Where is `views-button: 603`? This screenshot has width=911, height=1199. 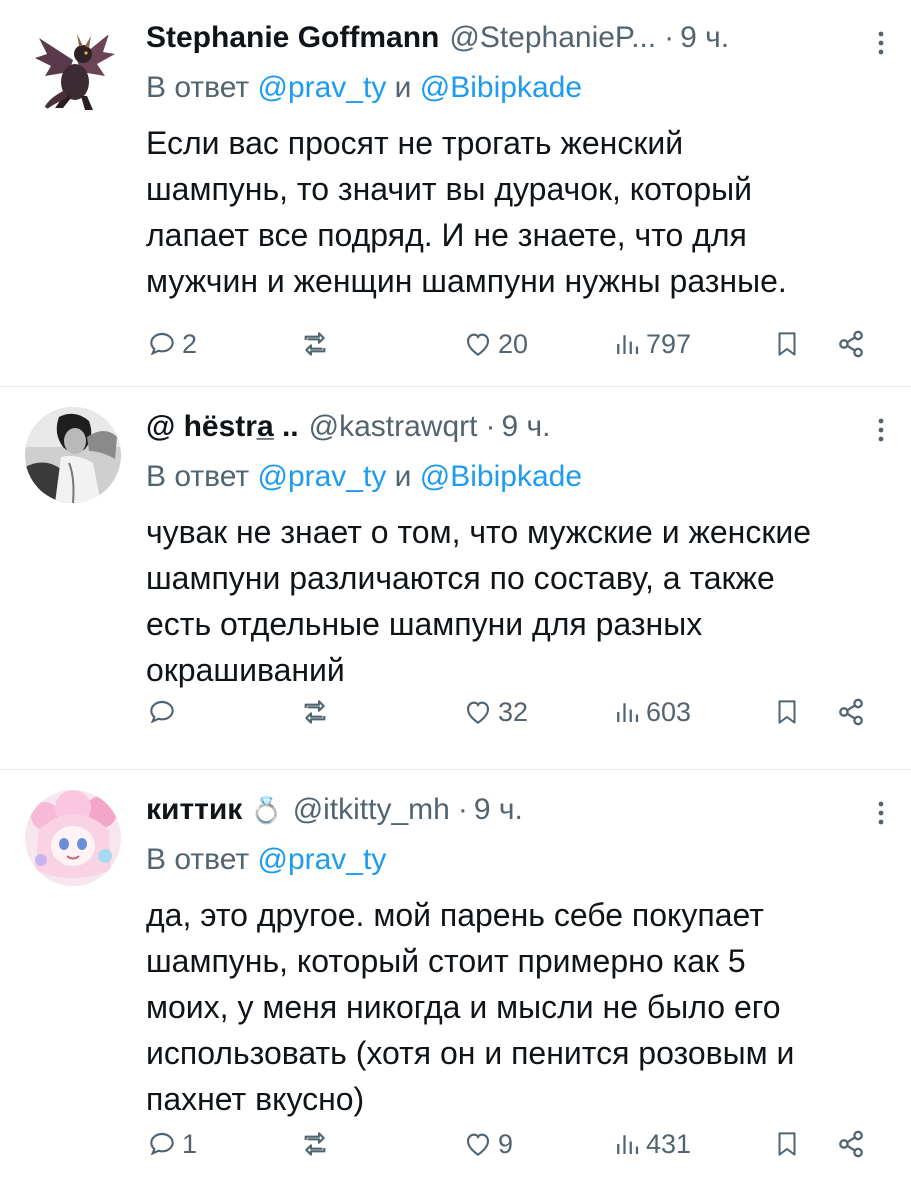 views-button: 603 is located at coordinates (651, 712).